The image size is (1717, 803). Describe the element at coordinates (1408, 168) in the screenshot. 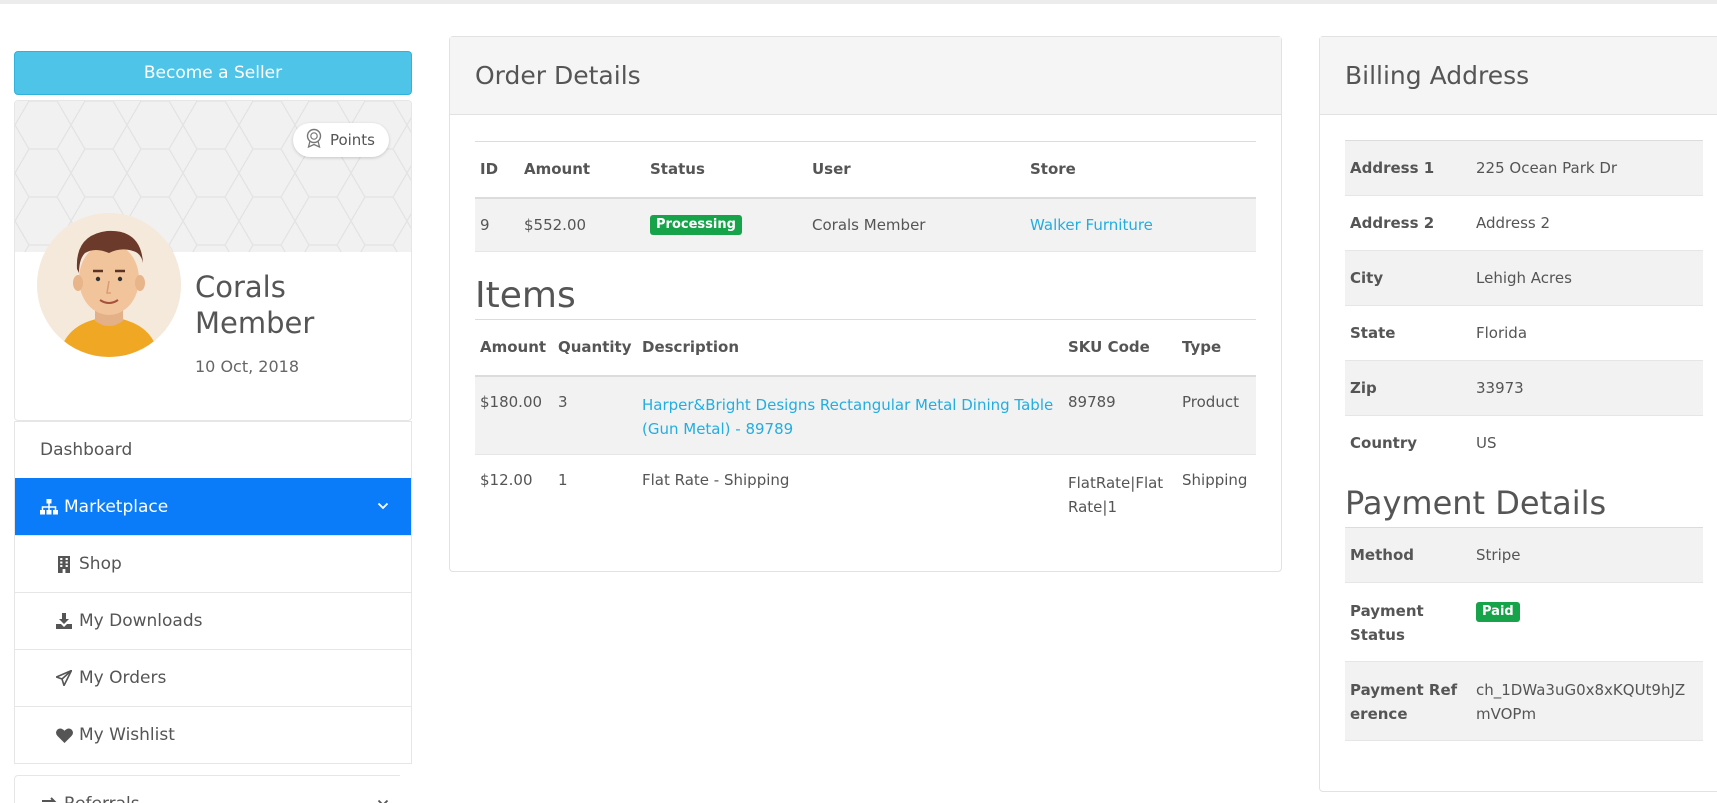

I see `field-label: Address 1` at that location.